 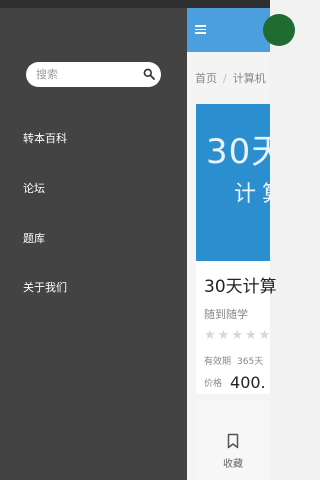 What do you see at coordinates (279, 30) in the screenshot?
I see `avatar` at bounding box center [279, 30].